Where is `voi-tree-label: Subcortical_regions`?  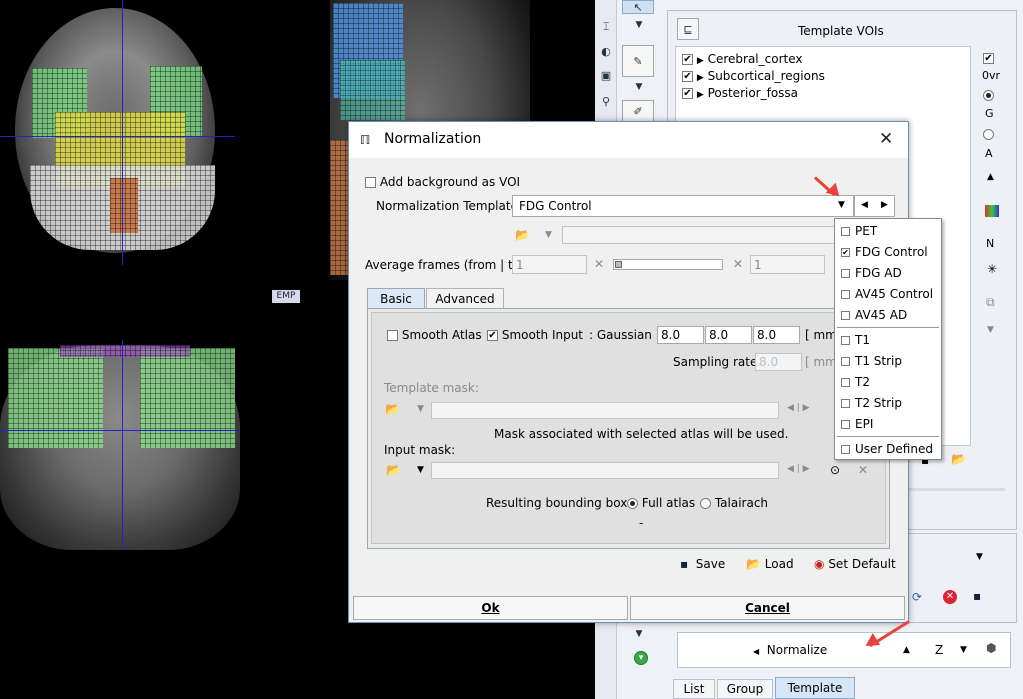 voi-tree-label: Subcortical_regions is located at coordinates (766, 76).